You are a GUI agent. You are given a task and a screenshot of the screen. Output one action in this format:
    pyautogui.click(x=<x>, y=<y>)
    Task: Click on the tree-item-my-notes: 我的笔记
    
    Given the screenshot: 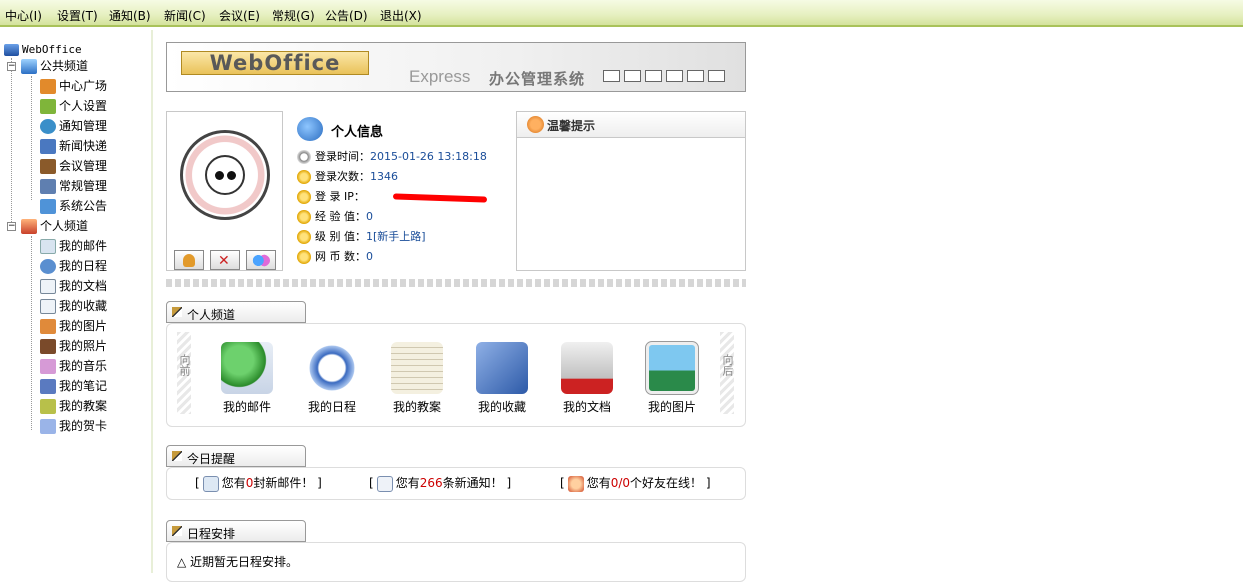 What is the action you would take?
    pyautogui.click(x=73, y=386)
    